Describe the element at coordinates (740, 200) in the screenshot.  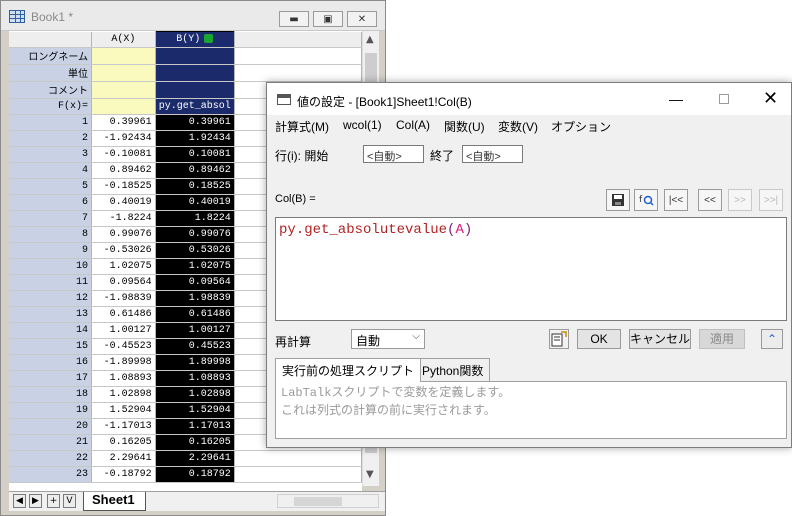
I see `next-column-button: >>` at that location.